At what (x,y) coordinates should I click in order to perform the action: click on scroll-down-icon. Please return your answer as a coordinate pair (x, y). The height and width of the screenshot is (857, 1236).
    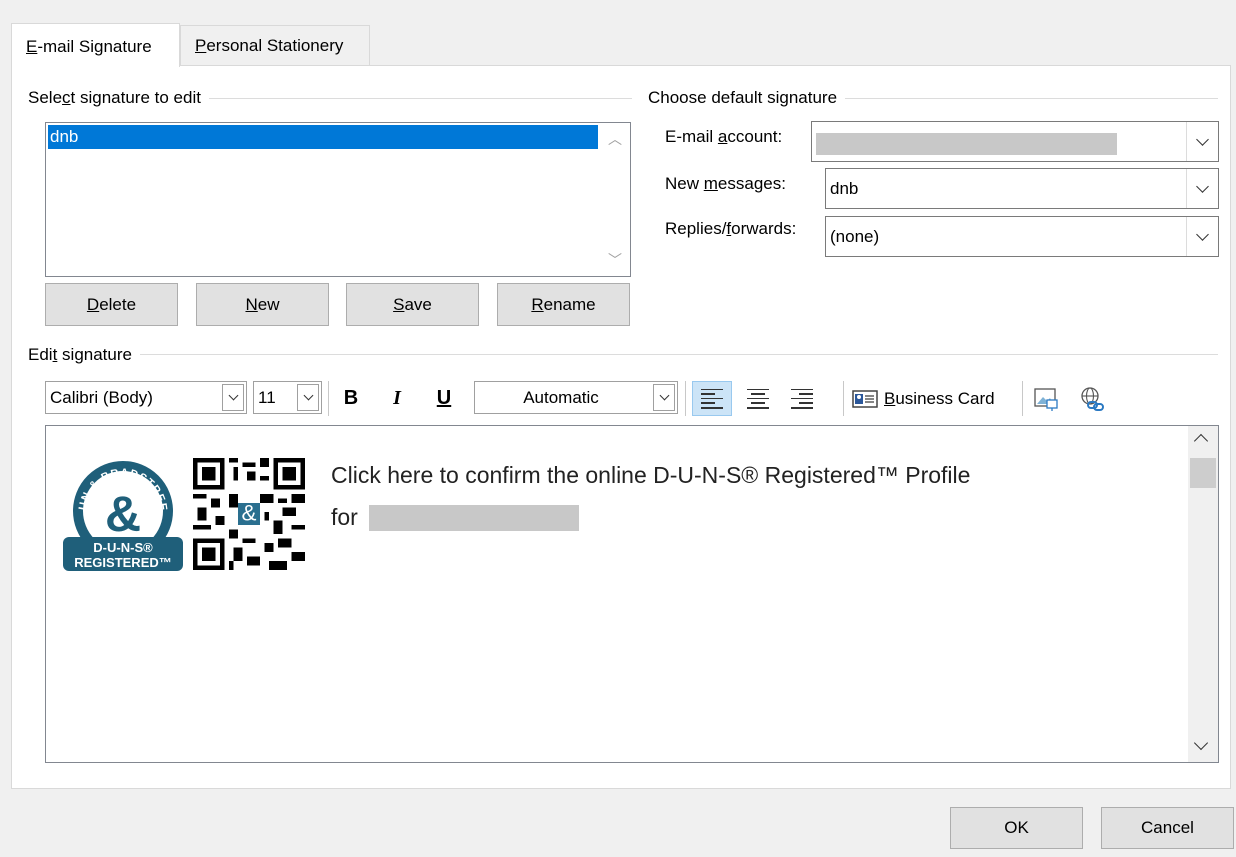
    Looking at the image, I should click on (1201, 743).